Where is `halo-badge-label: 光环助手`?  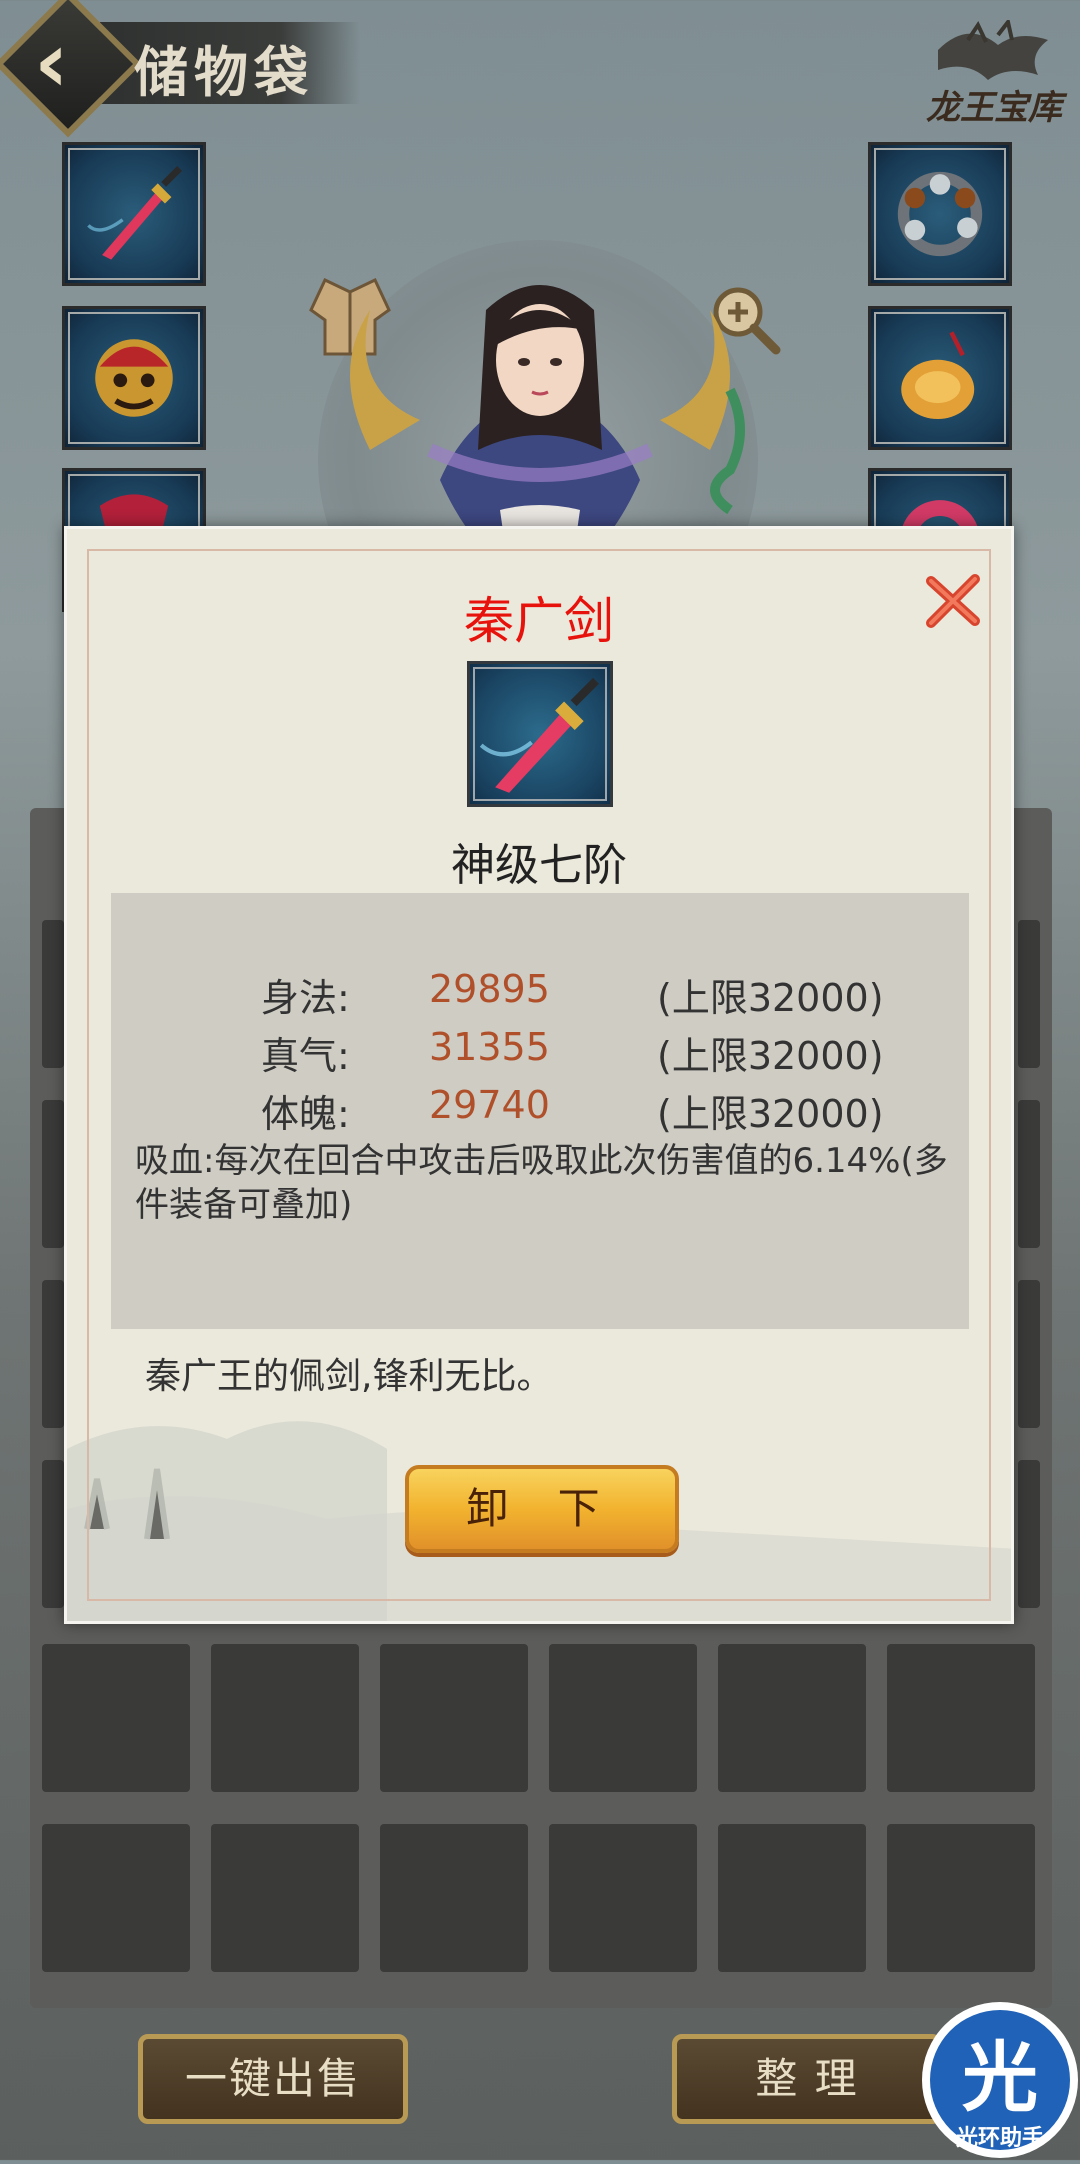 halo-badge-label: 光环助手 is located at coordinates (999, 2138).